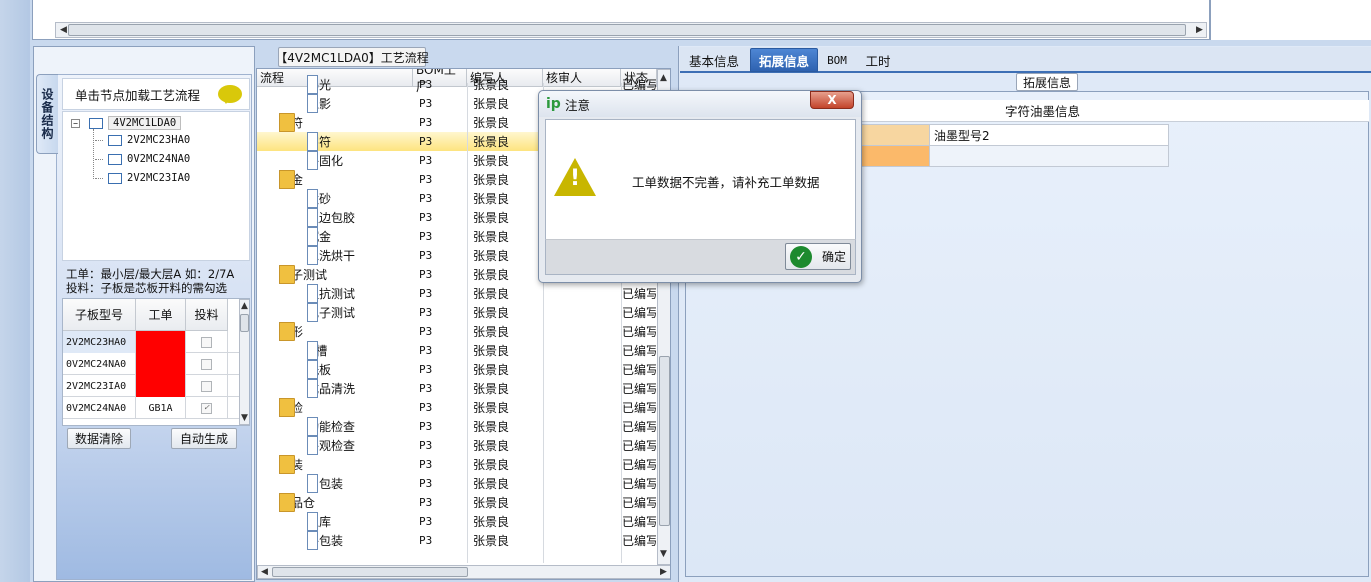 This screenshot has height=582, width=1371. I want to click on top-horizontal-scrollbar: ◀ ▶, so click(631, 30).